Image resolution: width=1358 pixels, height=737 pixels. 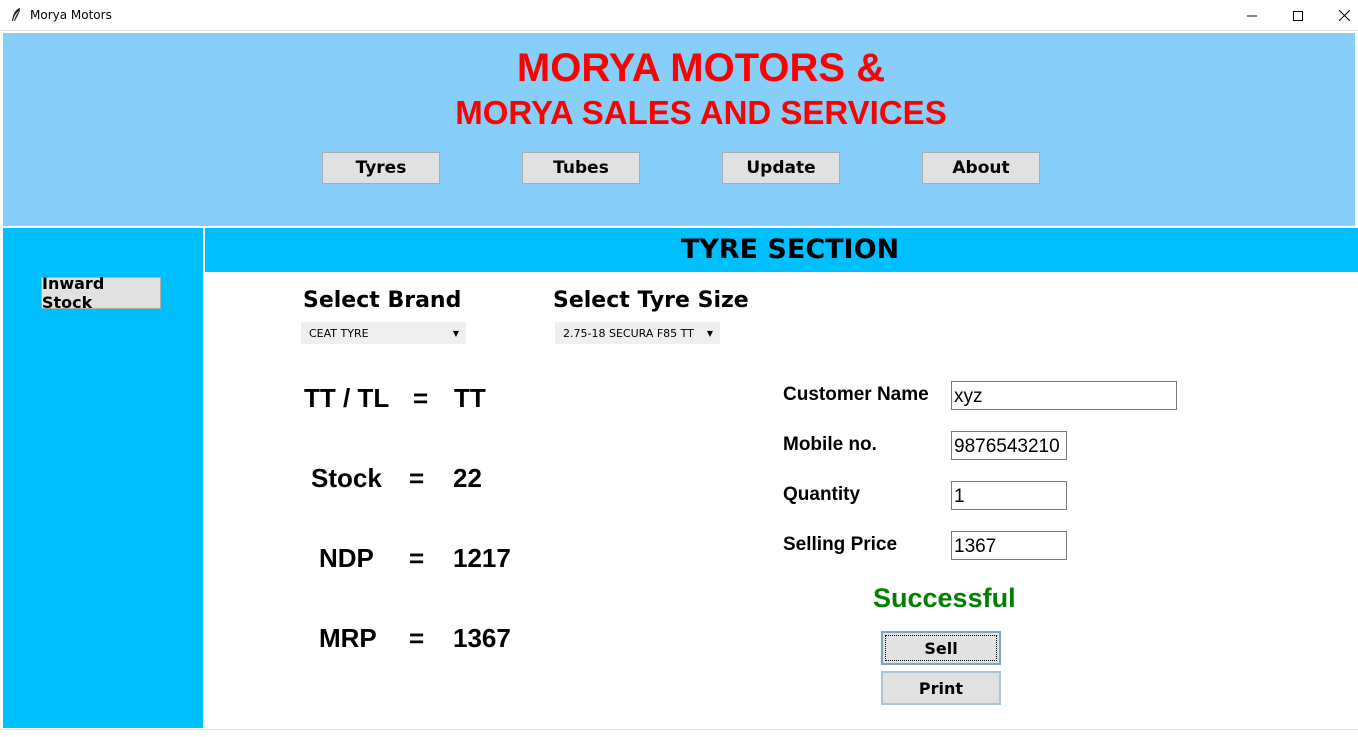 I want to click on selling-price-label: Selling Price, so click(x=840, y=544).